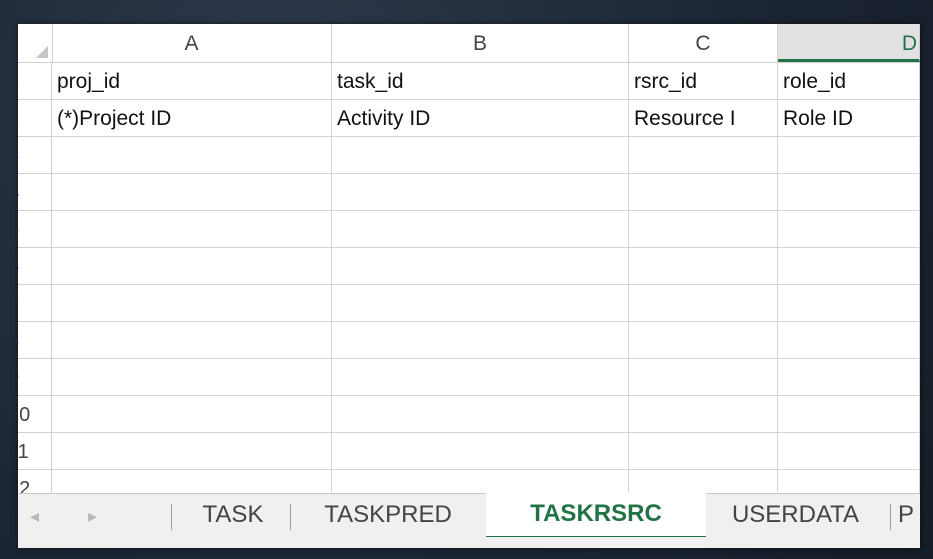  Describe the element at coordinates (703, 118) in the screenshot. I see `cell: Resource I` at that location.